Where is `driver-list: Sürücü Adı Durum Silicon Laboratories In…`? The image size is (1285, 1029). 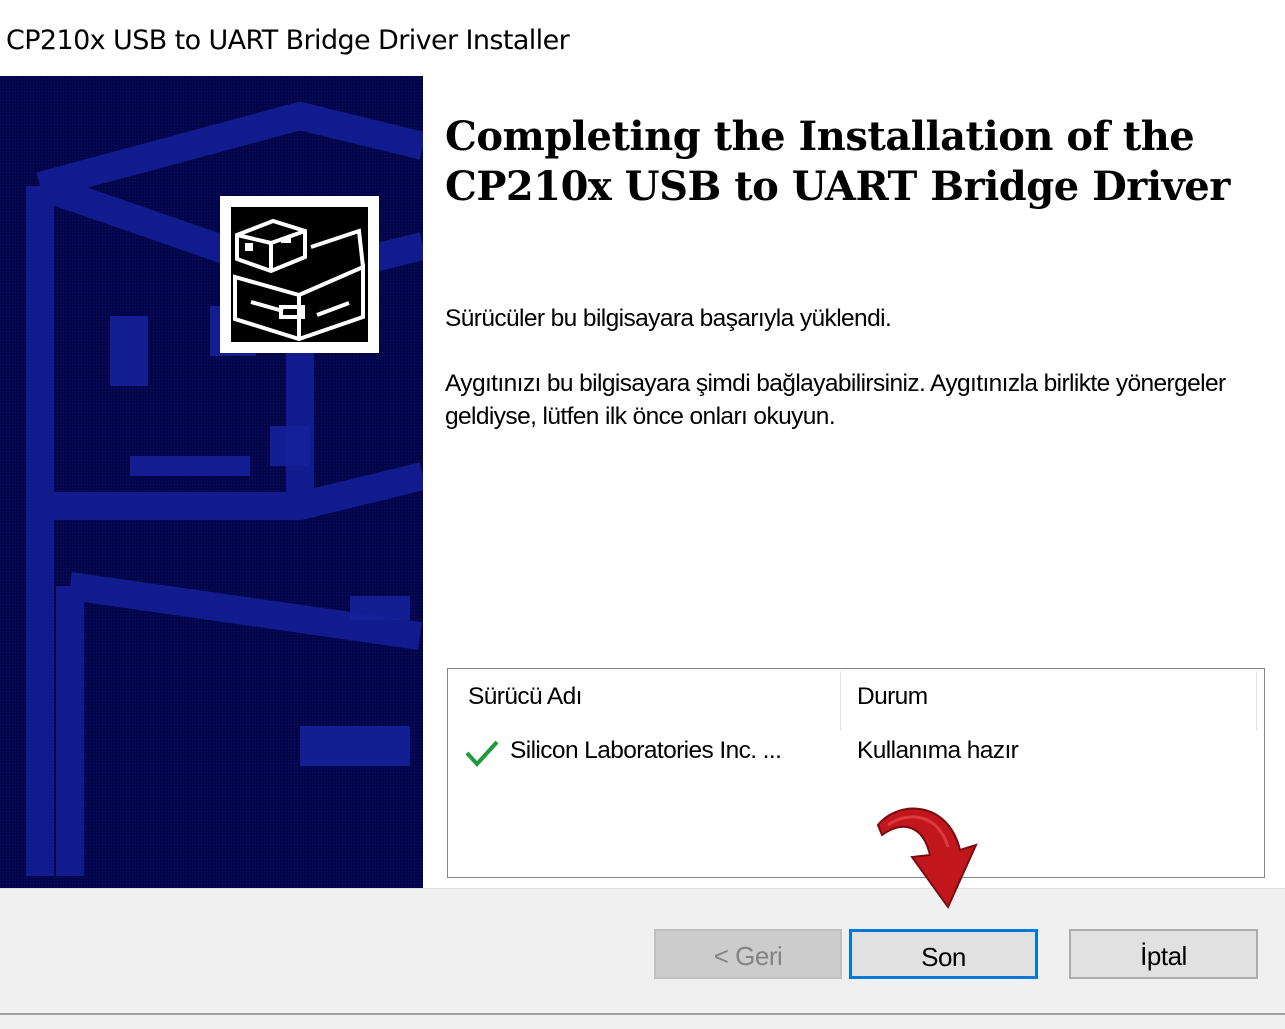
driver-list: Sürücü Adı Durum Silicon Laboratories In… is located at coordinates (856, 773).